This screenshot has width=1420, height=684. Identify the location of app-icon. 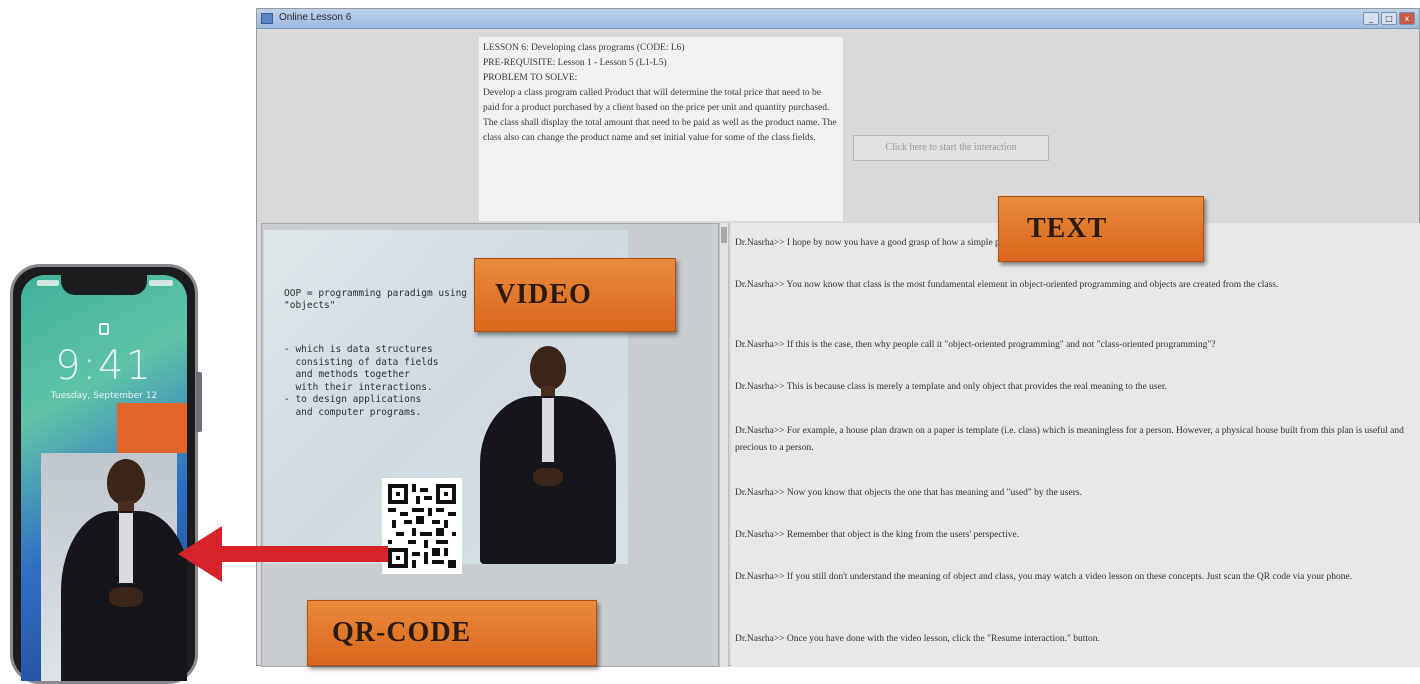
(267, 18).